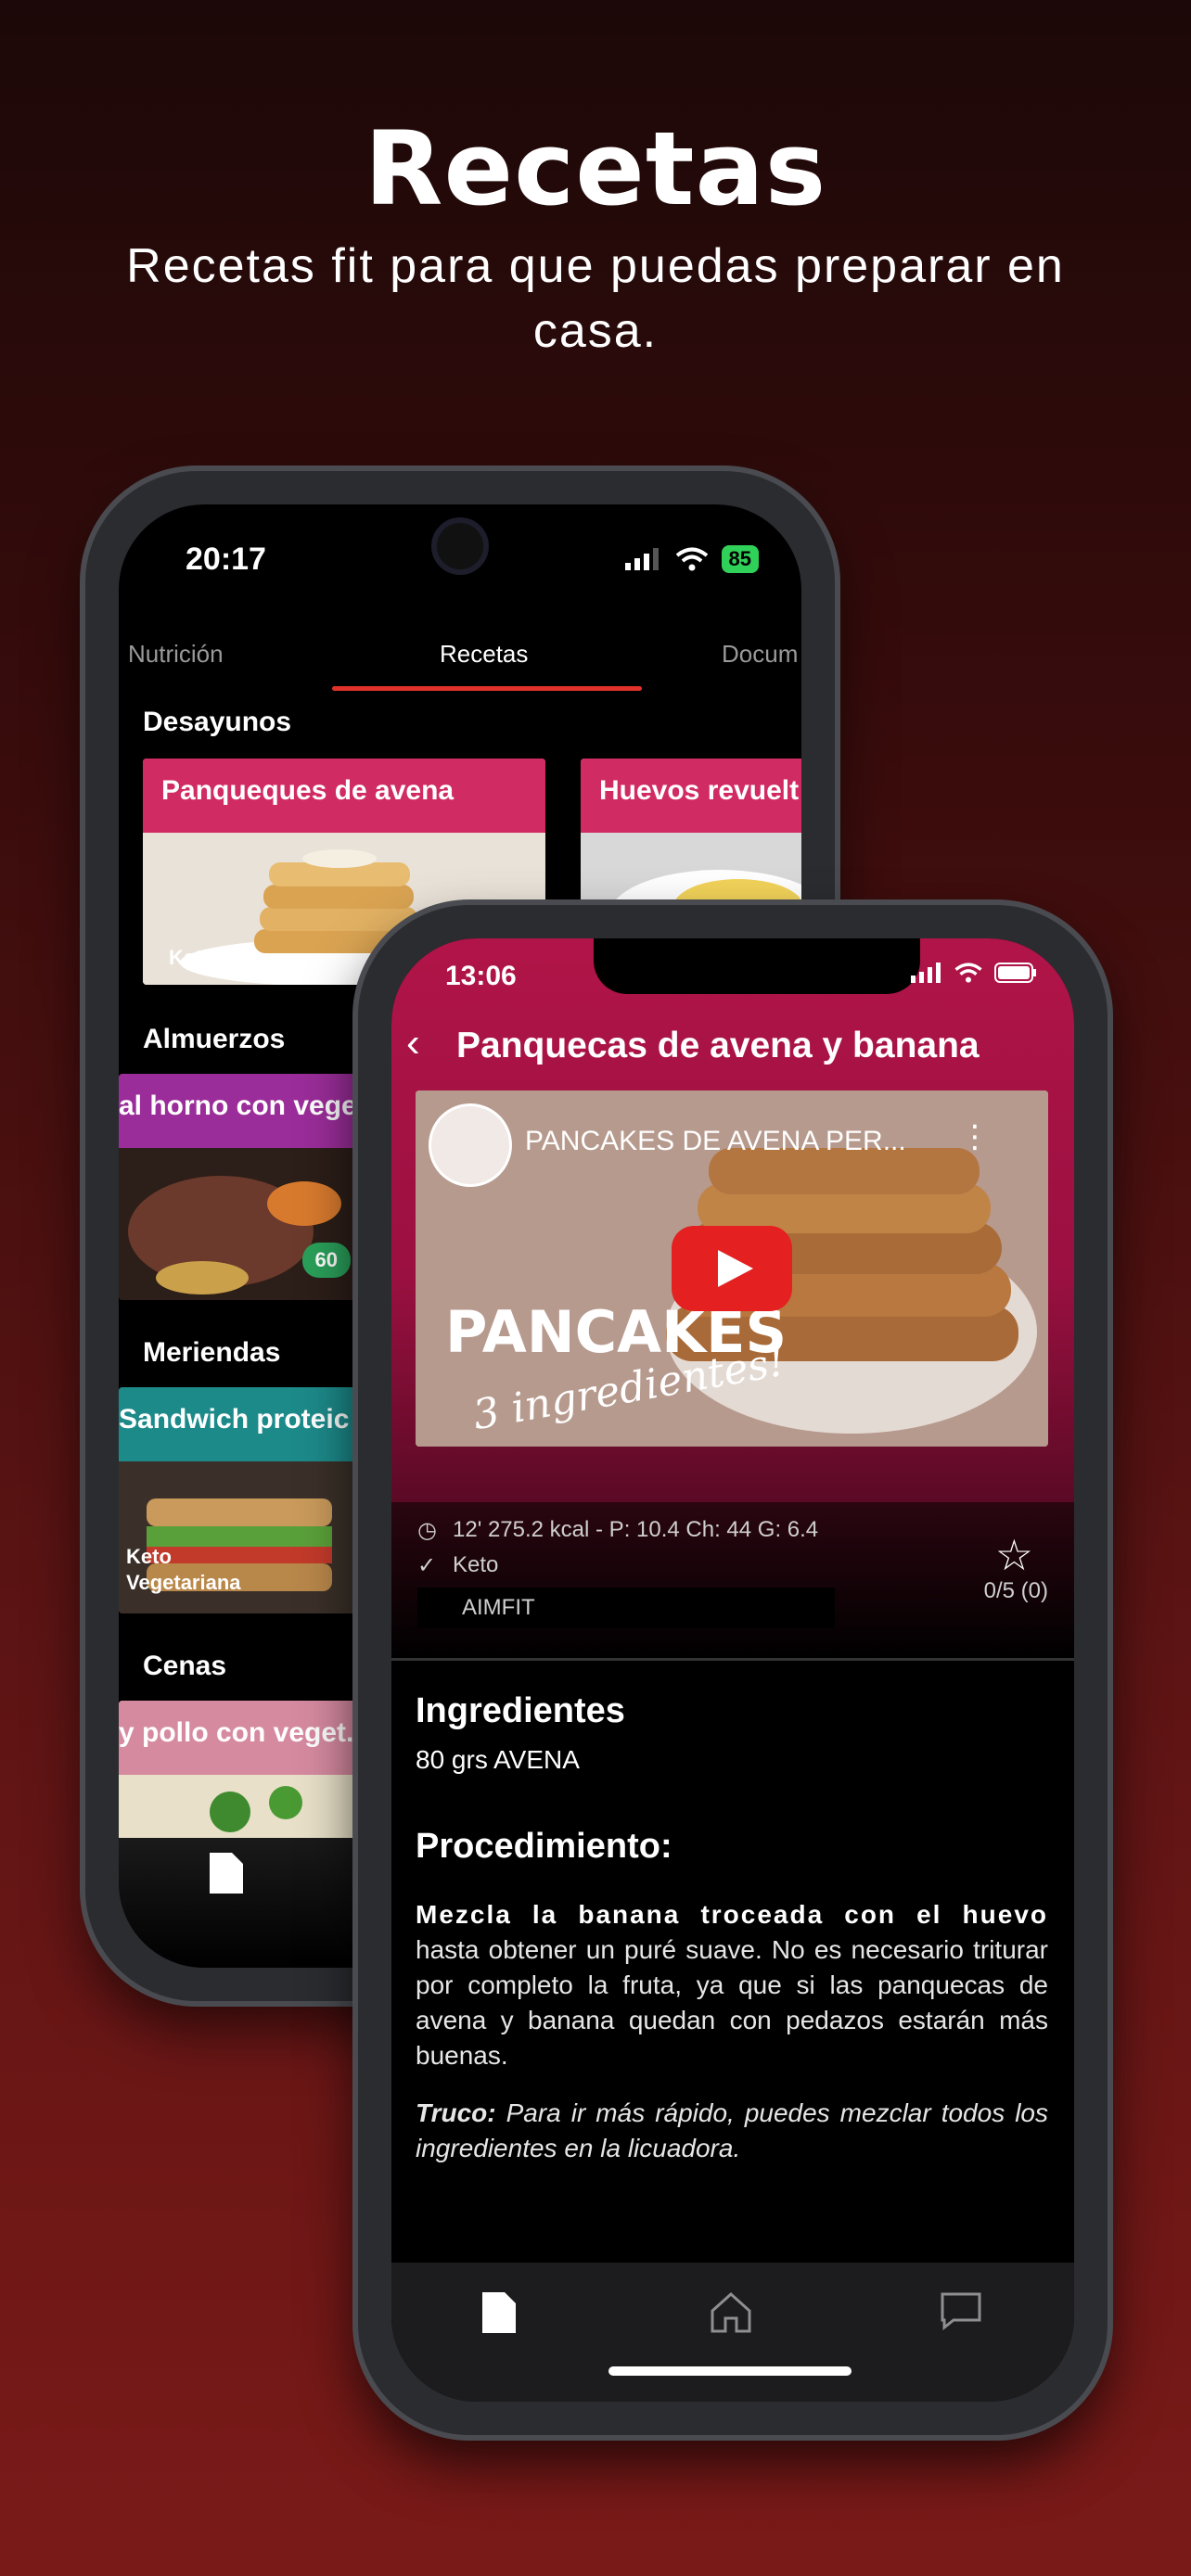 This screenshot has height=2576, width=1191. I want to click on bottom-nav, so click(732, 2332).